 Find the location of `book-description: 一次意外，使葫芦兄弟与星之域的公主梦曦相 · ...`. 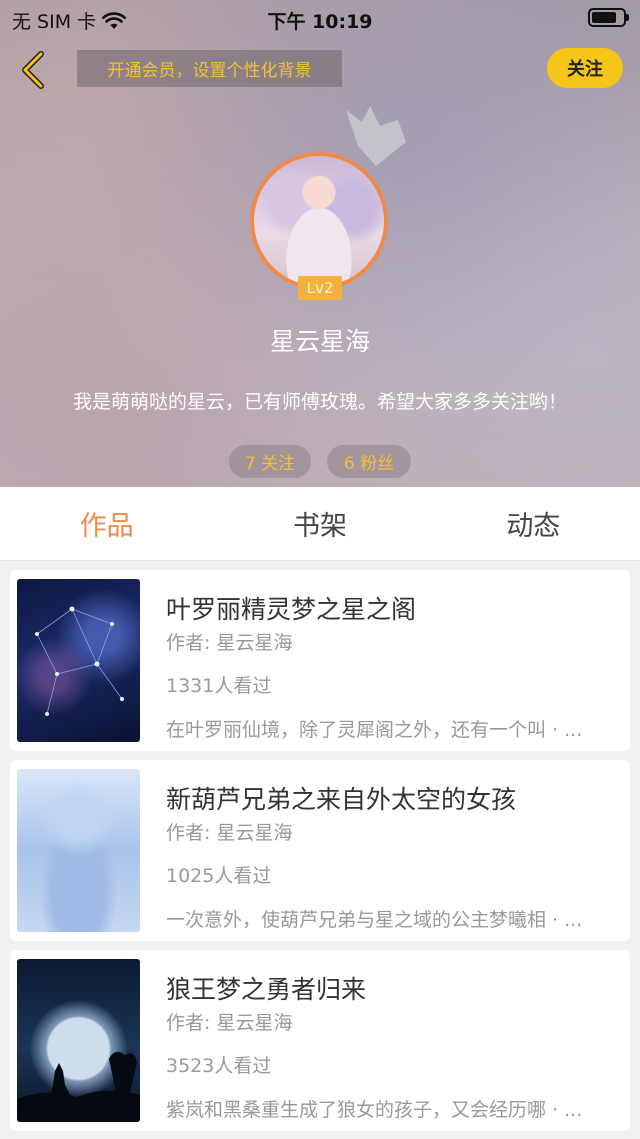

book-description: 一次意外，使葫芦兄弟与星之域的公主梦曦相 · ... is located at coordinates (374, 920).